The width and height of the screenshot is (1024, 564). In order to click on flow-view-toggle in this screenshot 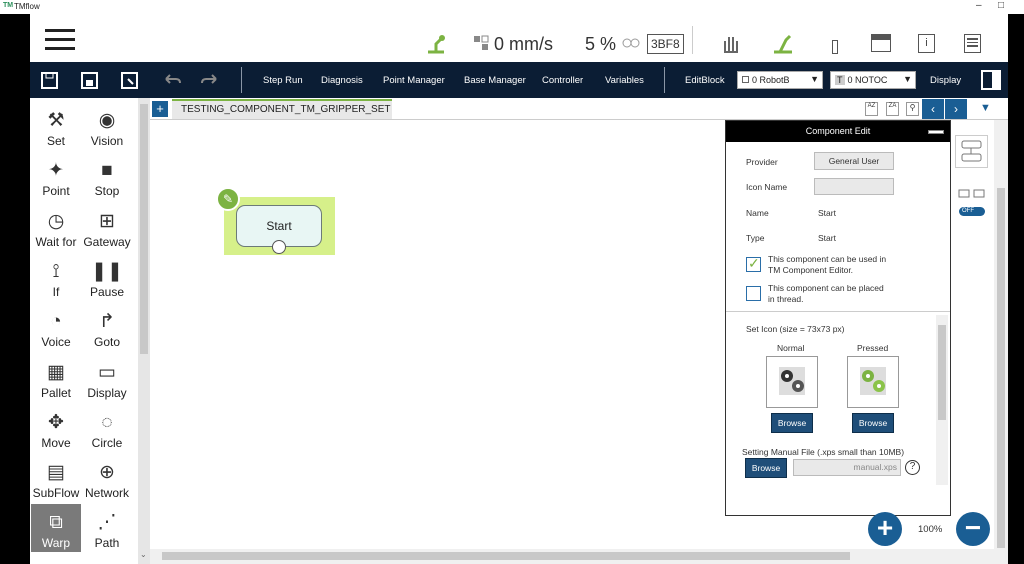, I will do `click(971, 151)`.